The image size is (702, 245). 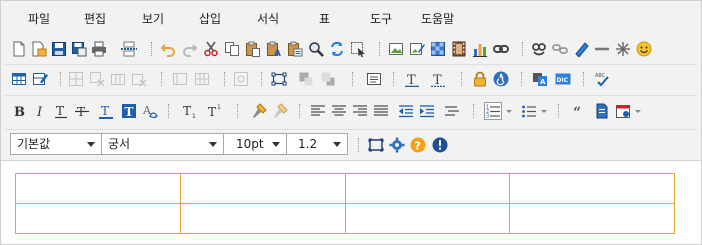 I want to click on dictionary-icon: DIC, so click(x=563, y=79).